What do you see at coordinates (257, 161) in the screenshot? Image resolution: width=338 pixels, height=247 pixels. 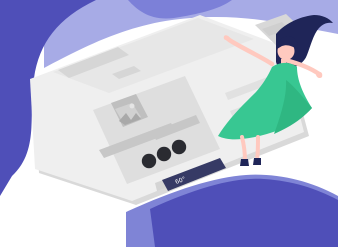 I see `shoe-right` at bounding box center [257, 161].